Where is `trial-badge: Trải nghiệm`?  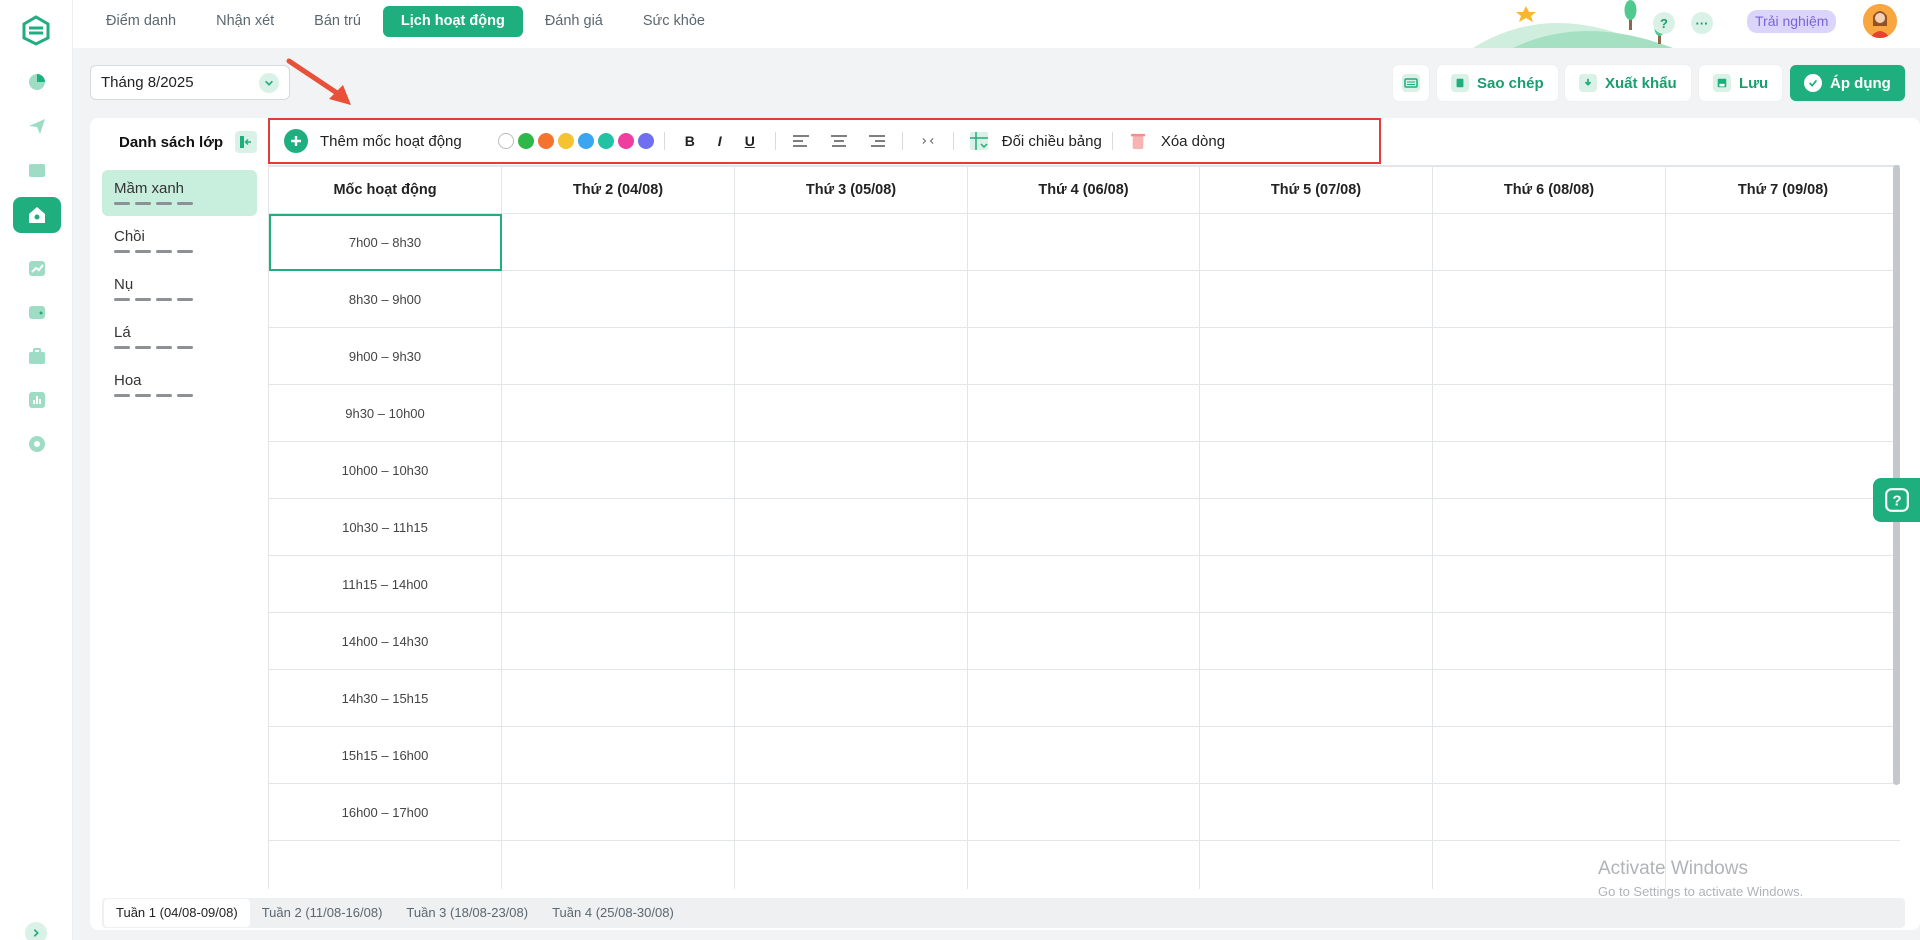 trial-badge: Trải nghiệm is located at coordinates (1792, 21).